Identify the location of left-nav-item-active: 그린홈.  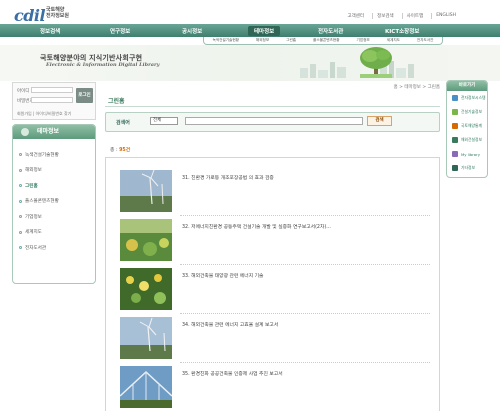
(56, 186).